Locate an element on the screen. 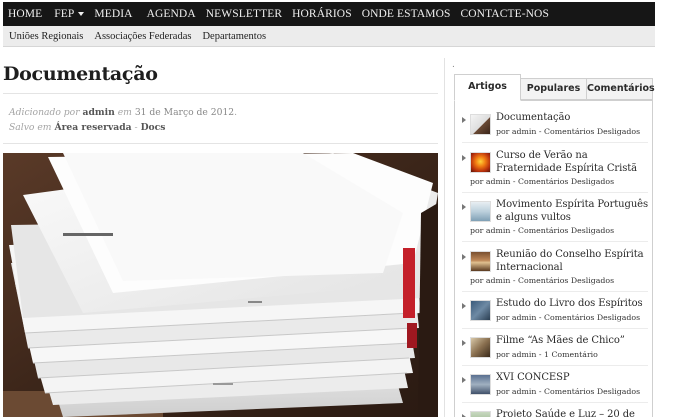 The height and width of the screenshot is (417, 675). meeting-thumb-icon is located at coordinates (480, 261).